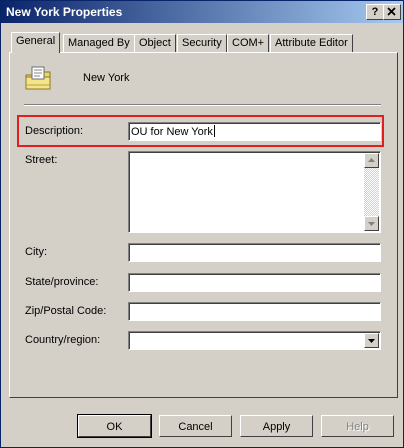  I want to click on help-button: Help, so click(357, 426).